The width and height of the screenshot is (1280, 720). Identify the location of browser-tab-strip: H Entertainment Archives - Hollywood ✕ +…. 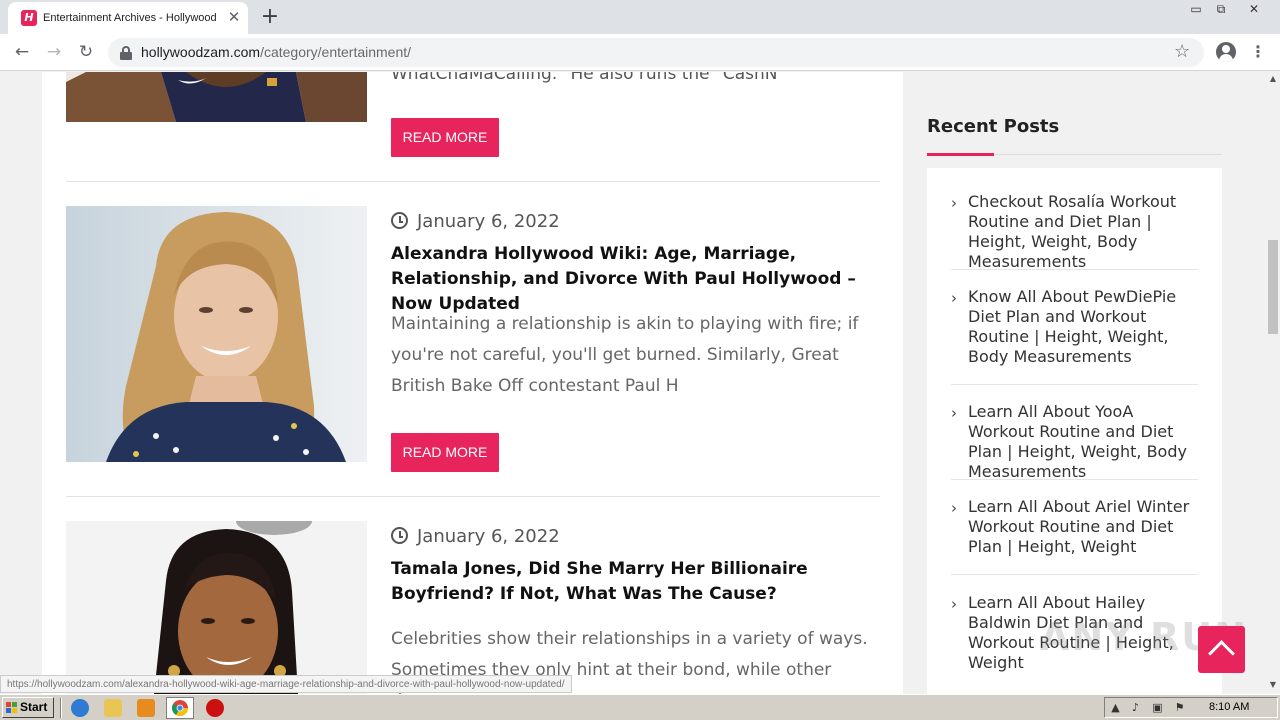
(640, 17).